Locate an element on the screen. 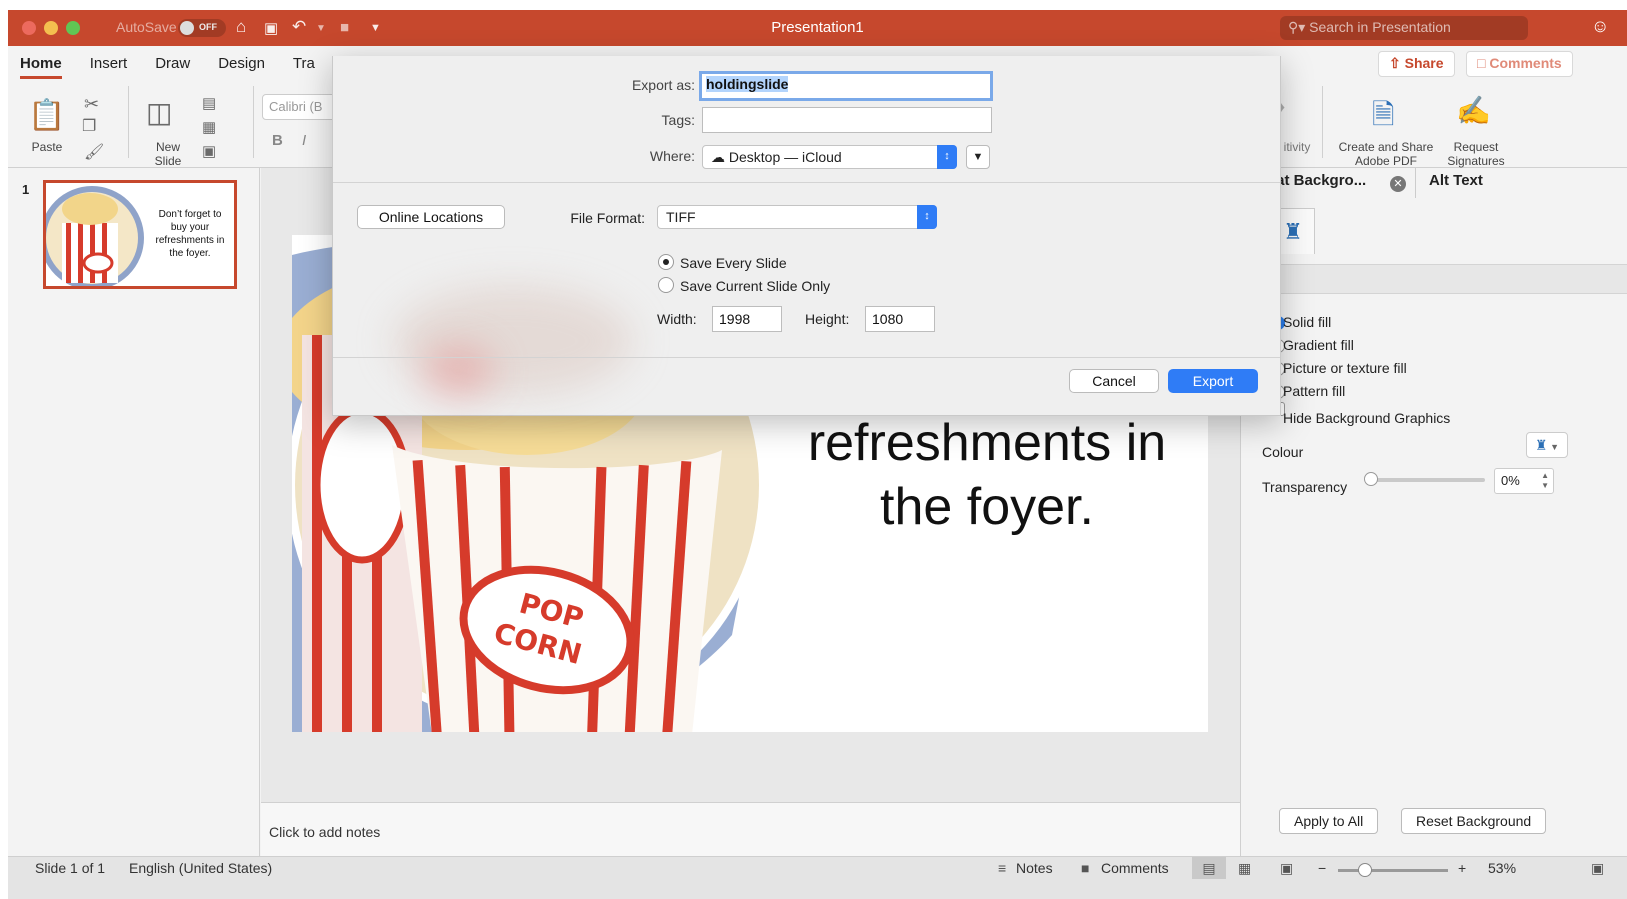 The image size is (1627, 899). width-label: Width: is located at coordinates (677, 319).